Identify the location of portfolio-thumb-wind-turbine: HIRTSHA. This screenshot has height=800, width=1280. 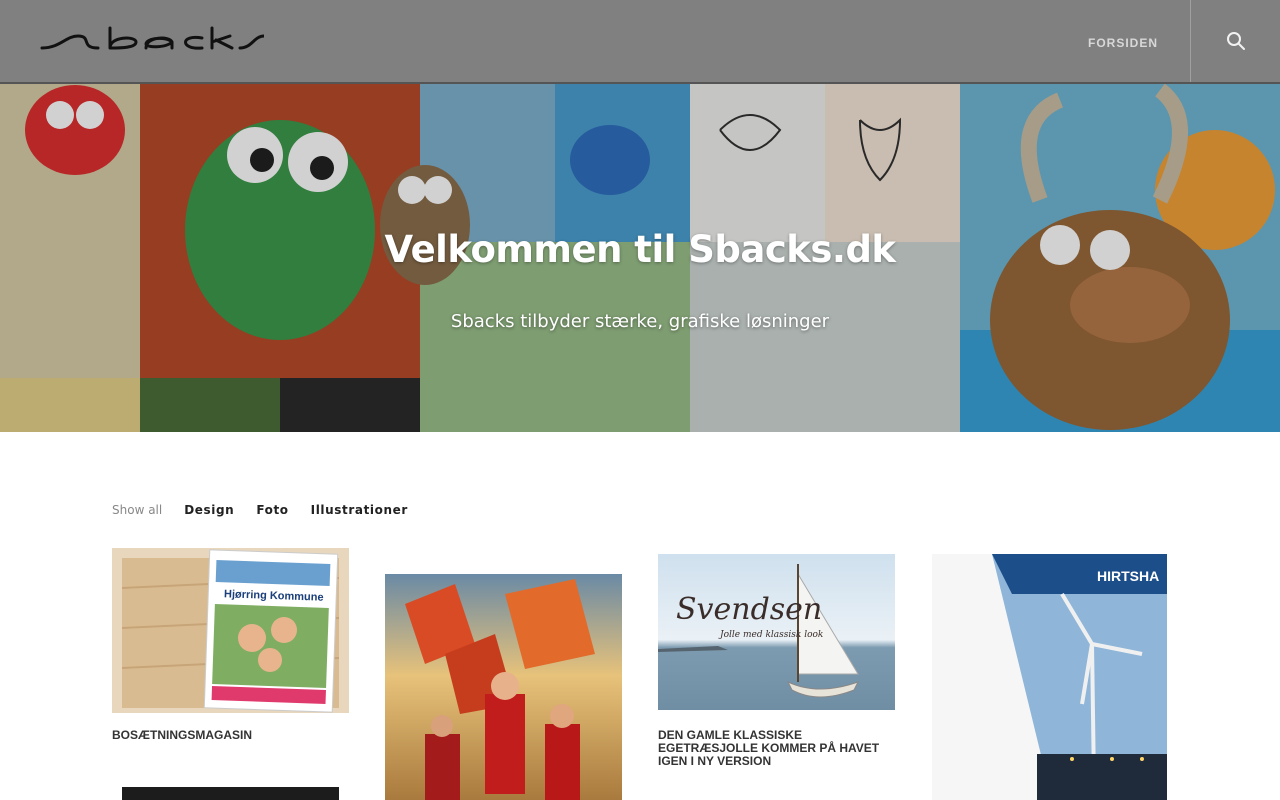
(1049, 677).